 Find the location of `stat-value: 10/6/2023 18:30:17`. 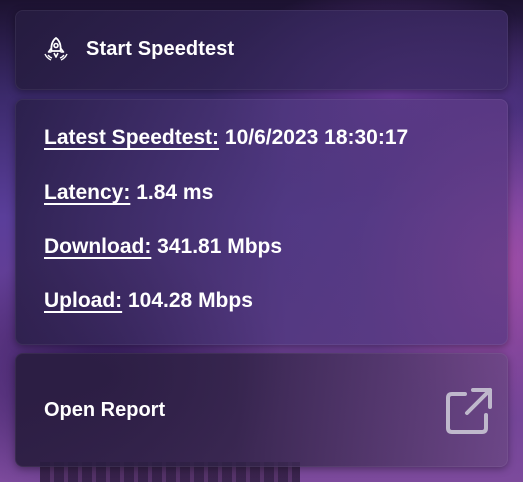

stat-value: 10/6/2023 18:30:17 is located at coordinates (316, 137).